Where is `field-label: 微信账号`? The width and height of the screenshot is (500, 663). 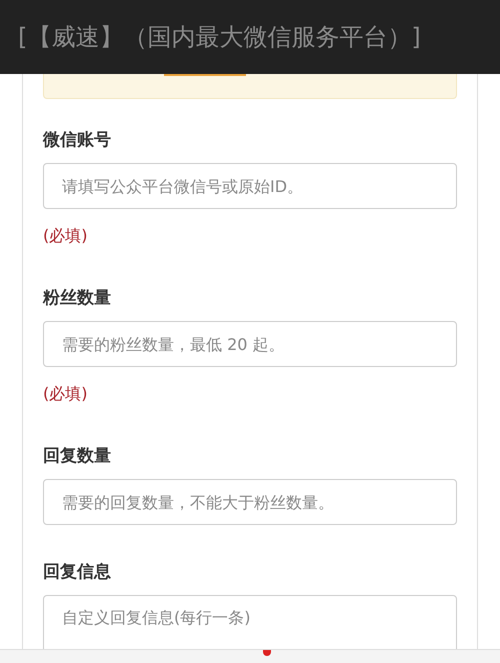 field-label: 微信账号 is located at coordinates (77, 140).